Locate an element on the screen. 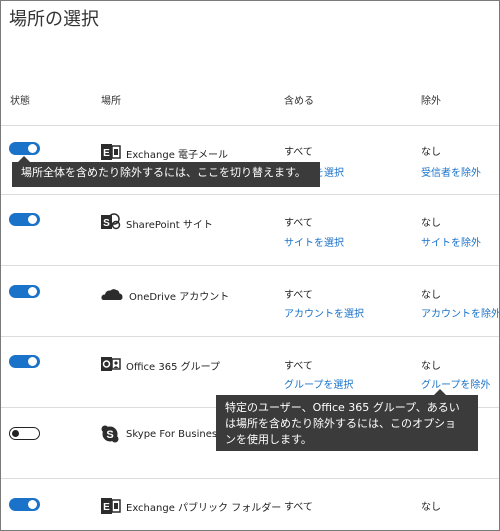 The width and height of the screenshot is (500, 531). select-sites-link: サイトを選択 is located at coordinates (314, 241).